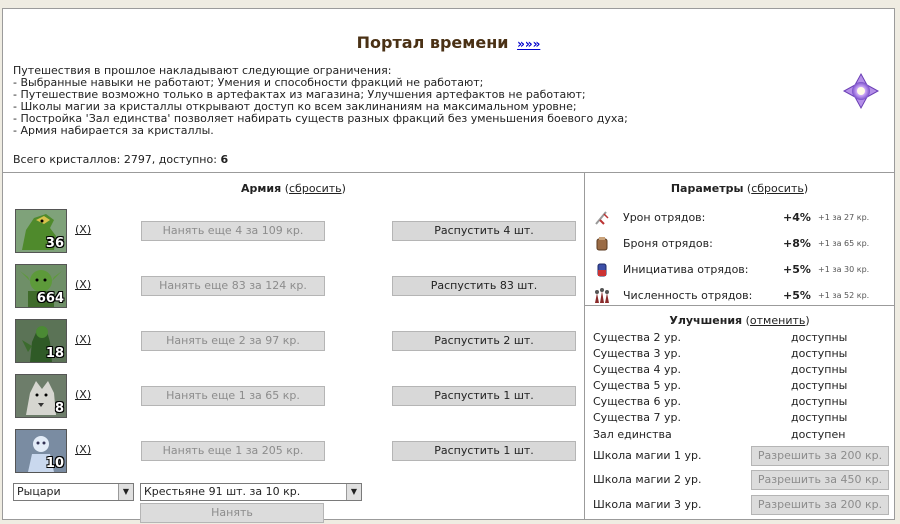 This screenshot has width=900, height=524. I want to click on army-title: Армия (сбросить), so click(293, 188).